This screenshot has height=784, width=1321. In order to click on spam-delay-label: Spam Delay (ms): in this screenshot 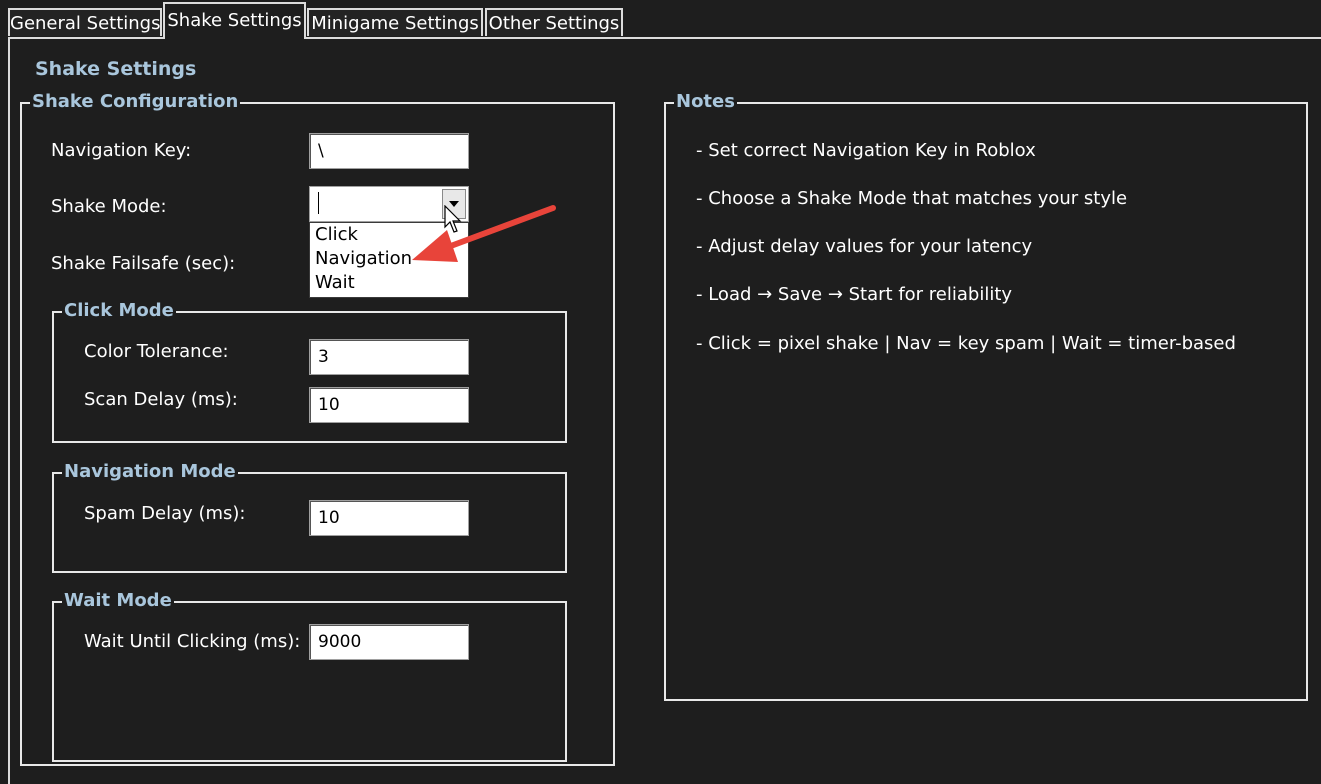, I will do `click(165, 513)`.